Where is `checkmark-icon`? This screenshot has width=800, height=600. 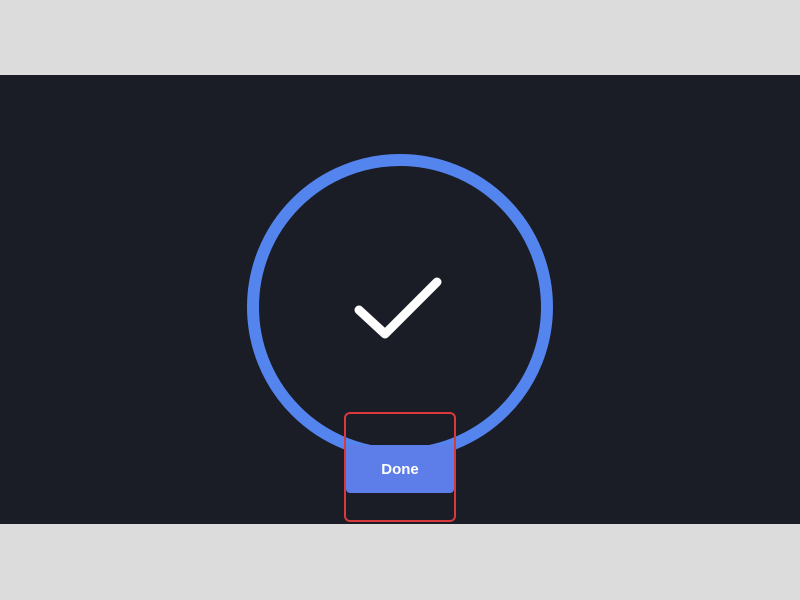 checkmark-icon is located at coordinates (398, 308).